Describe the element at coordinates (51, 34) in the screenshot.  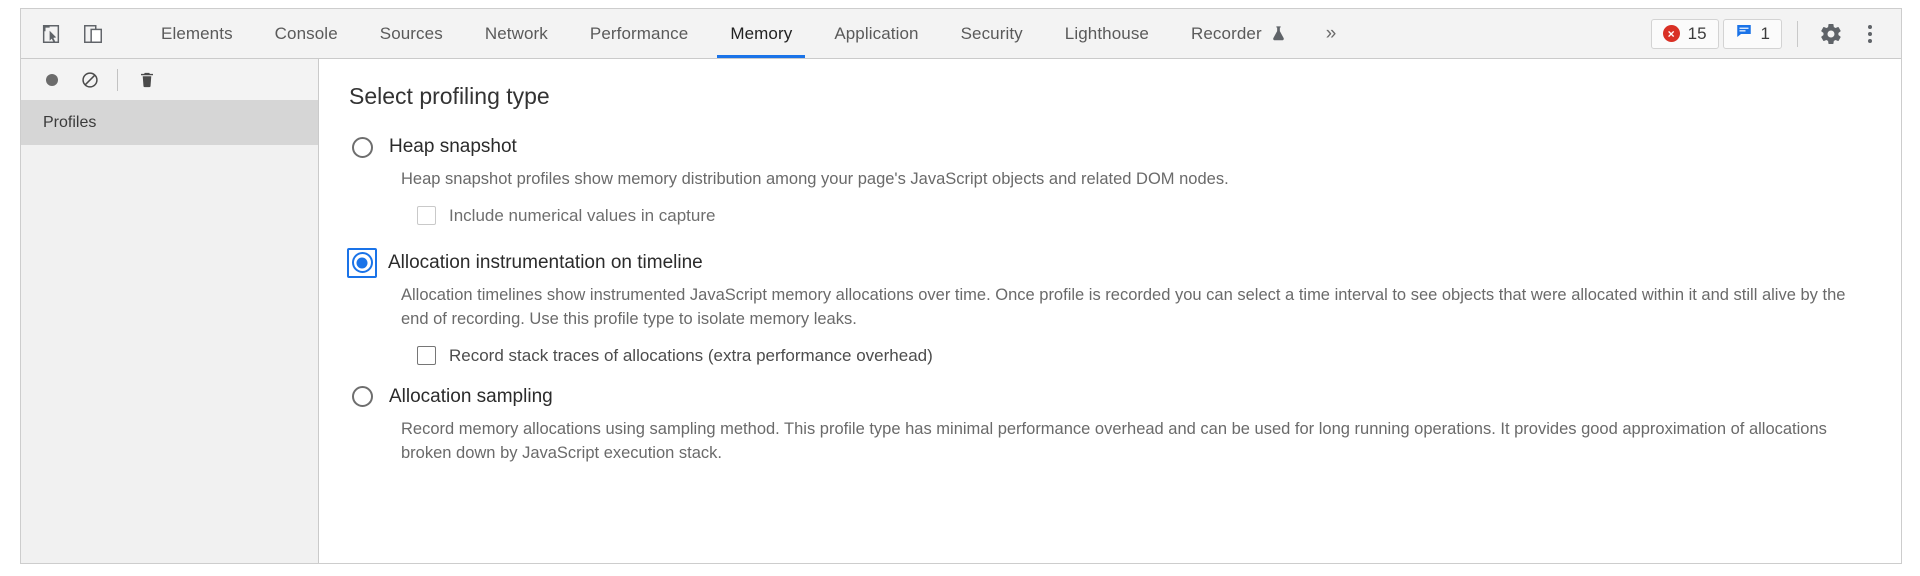
I see `inspect-cursor-icon` at that location.